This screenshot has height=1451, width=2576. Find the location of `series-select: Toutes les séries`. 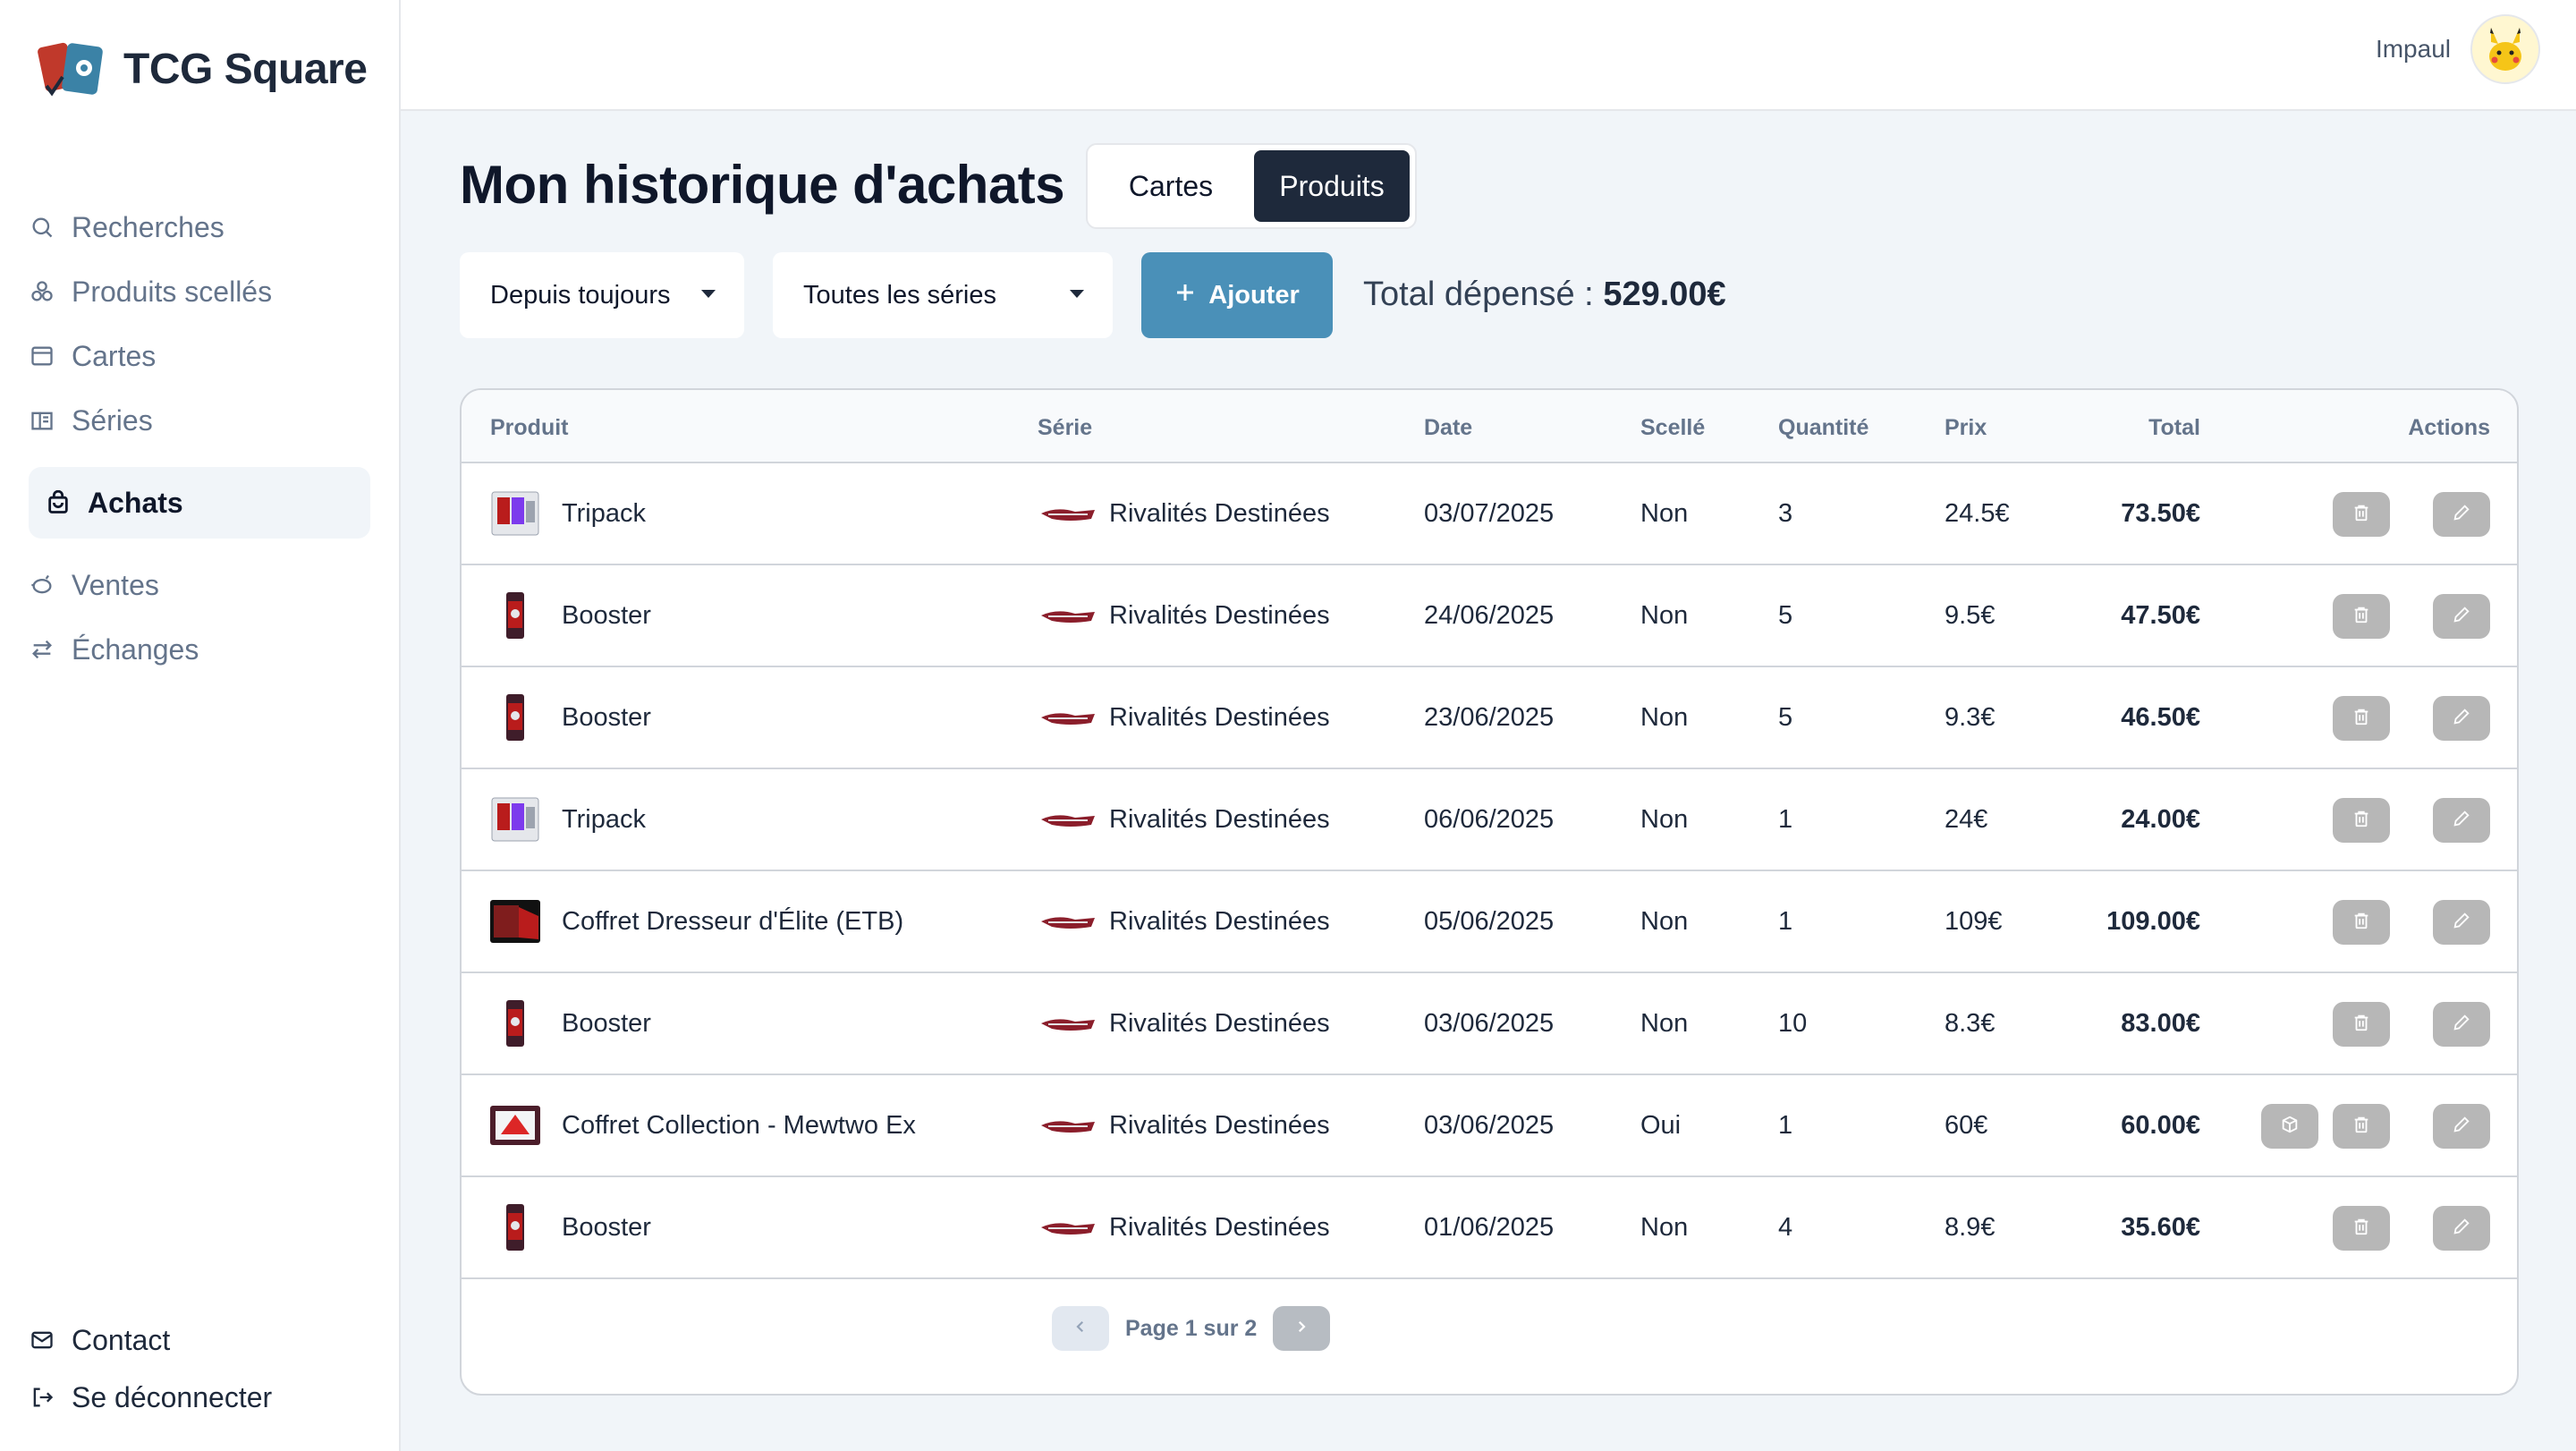

series-select: Toutes les séries is located at coordinates (943, 295).